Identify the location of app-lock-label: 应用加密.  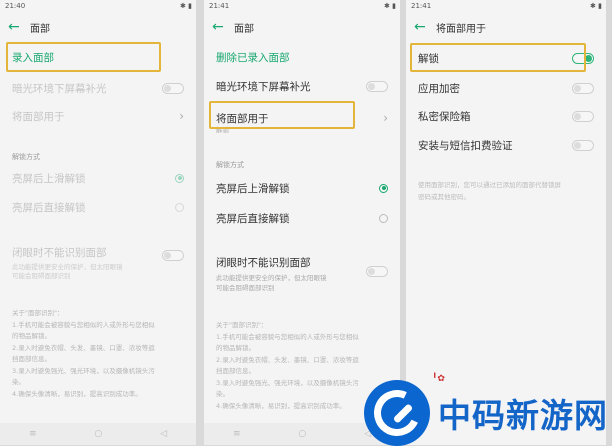
(439, 88).